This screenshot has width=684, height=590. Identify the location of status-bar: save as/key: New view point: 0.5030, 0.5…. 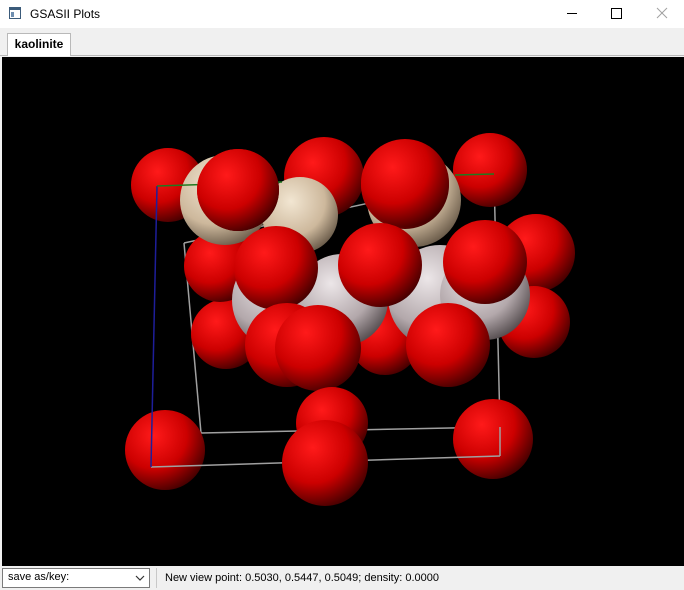
(342, 578).